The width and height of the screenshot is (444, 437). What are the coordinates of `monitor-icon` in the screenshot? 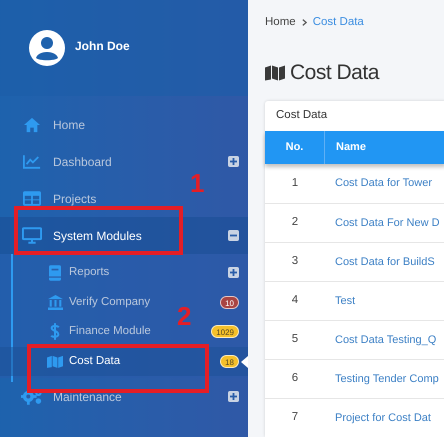 It's located at (32, 235).